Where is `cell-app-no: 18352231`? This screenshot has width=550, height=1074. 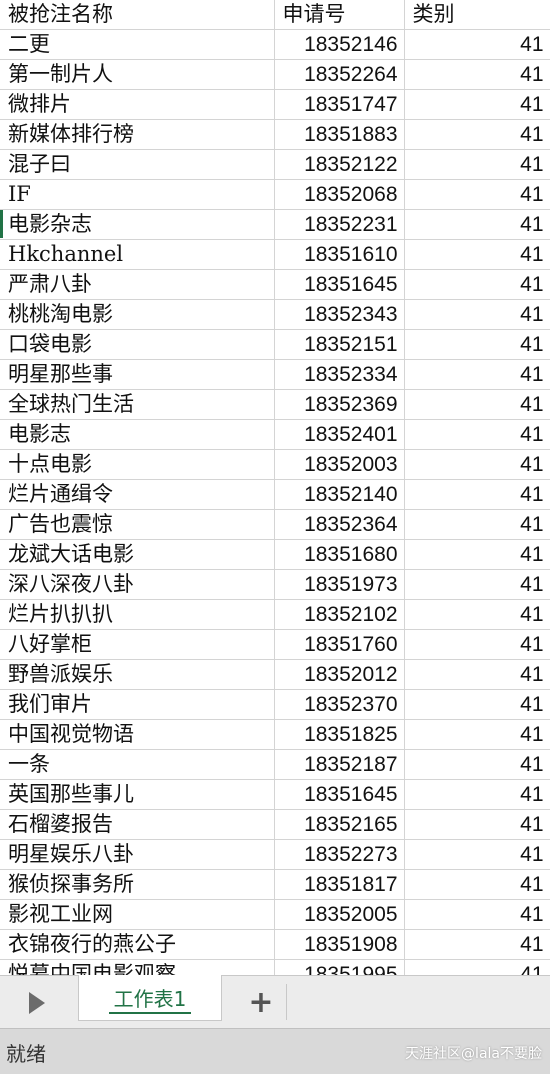 cell-app-no: 18352231 is located at coordinates (339, 224).